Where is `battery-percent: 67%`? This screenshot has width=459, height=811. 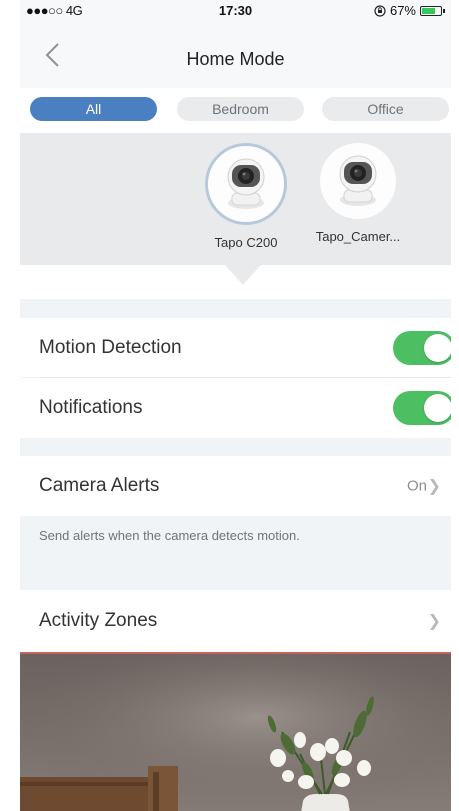 battery-percent: 67% is located at coordinates (402, 10).